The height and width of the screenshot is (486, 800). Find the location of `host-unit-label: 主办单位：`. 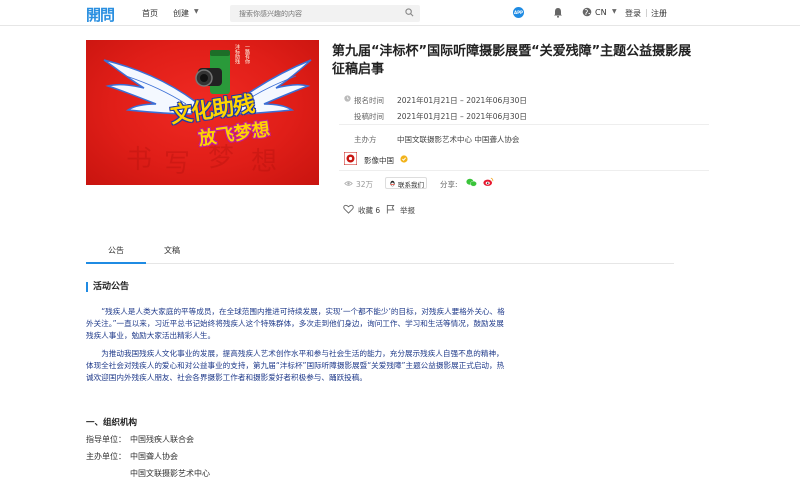

host-unit-label: 主办单位： is located at coordinates (106, 456).